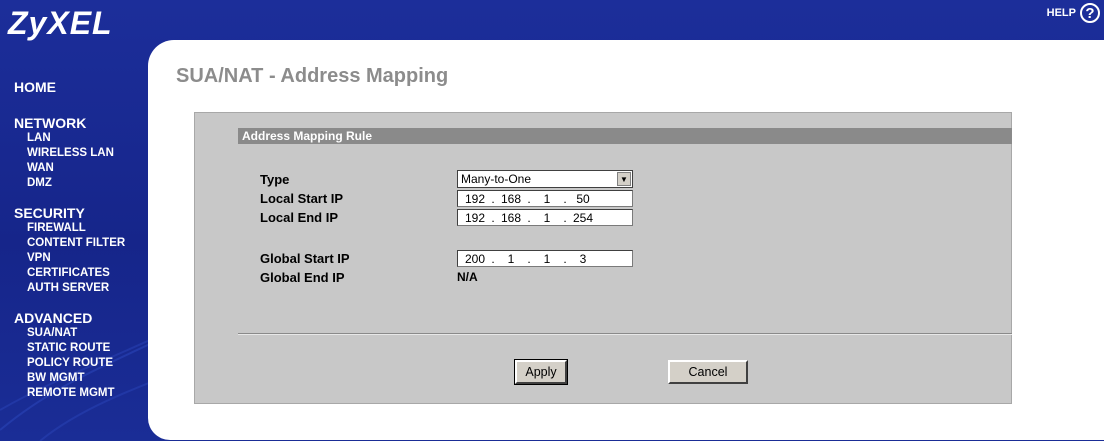 The image size is (1104, 441). What do you see at coordinates (82, 123) in the screenshot?
I see `nav-network: NETWORK` at bounding box center [82, 123].